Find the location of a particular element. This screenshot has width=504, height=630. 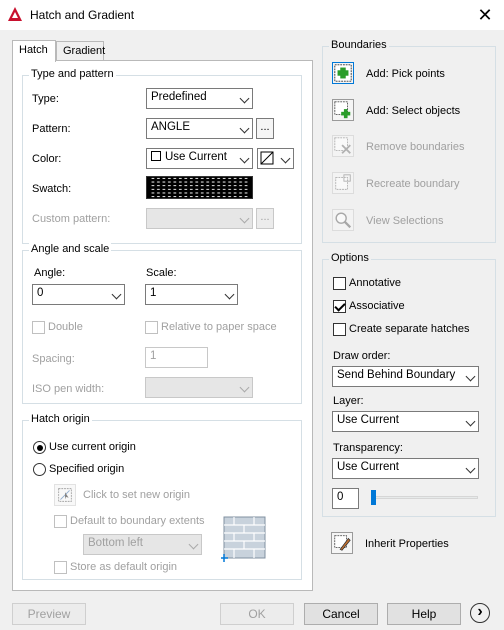

default-boundary-extents-label: Default to boundary extents is located at coordinates (137, 521).